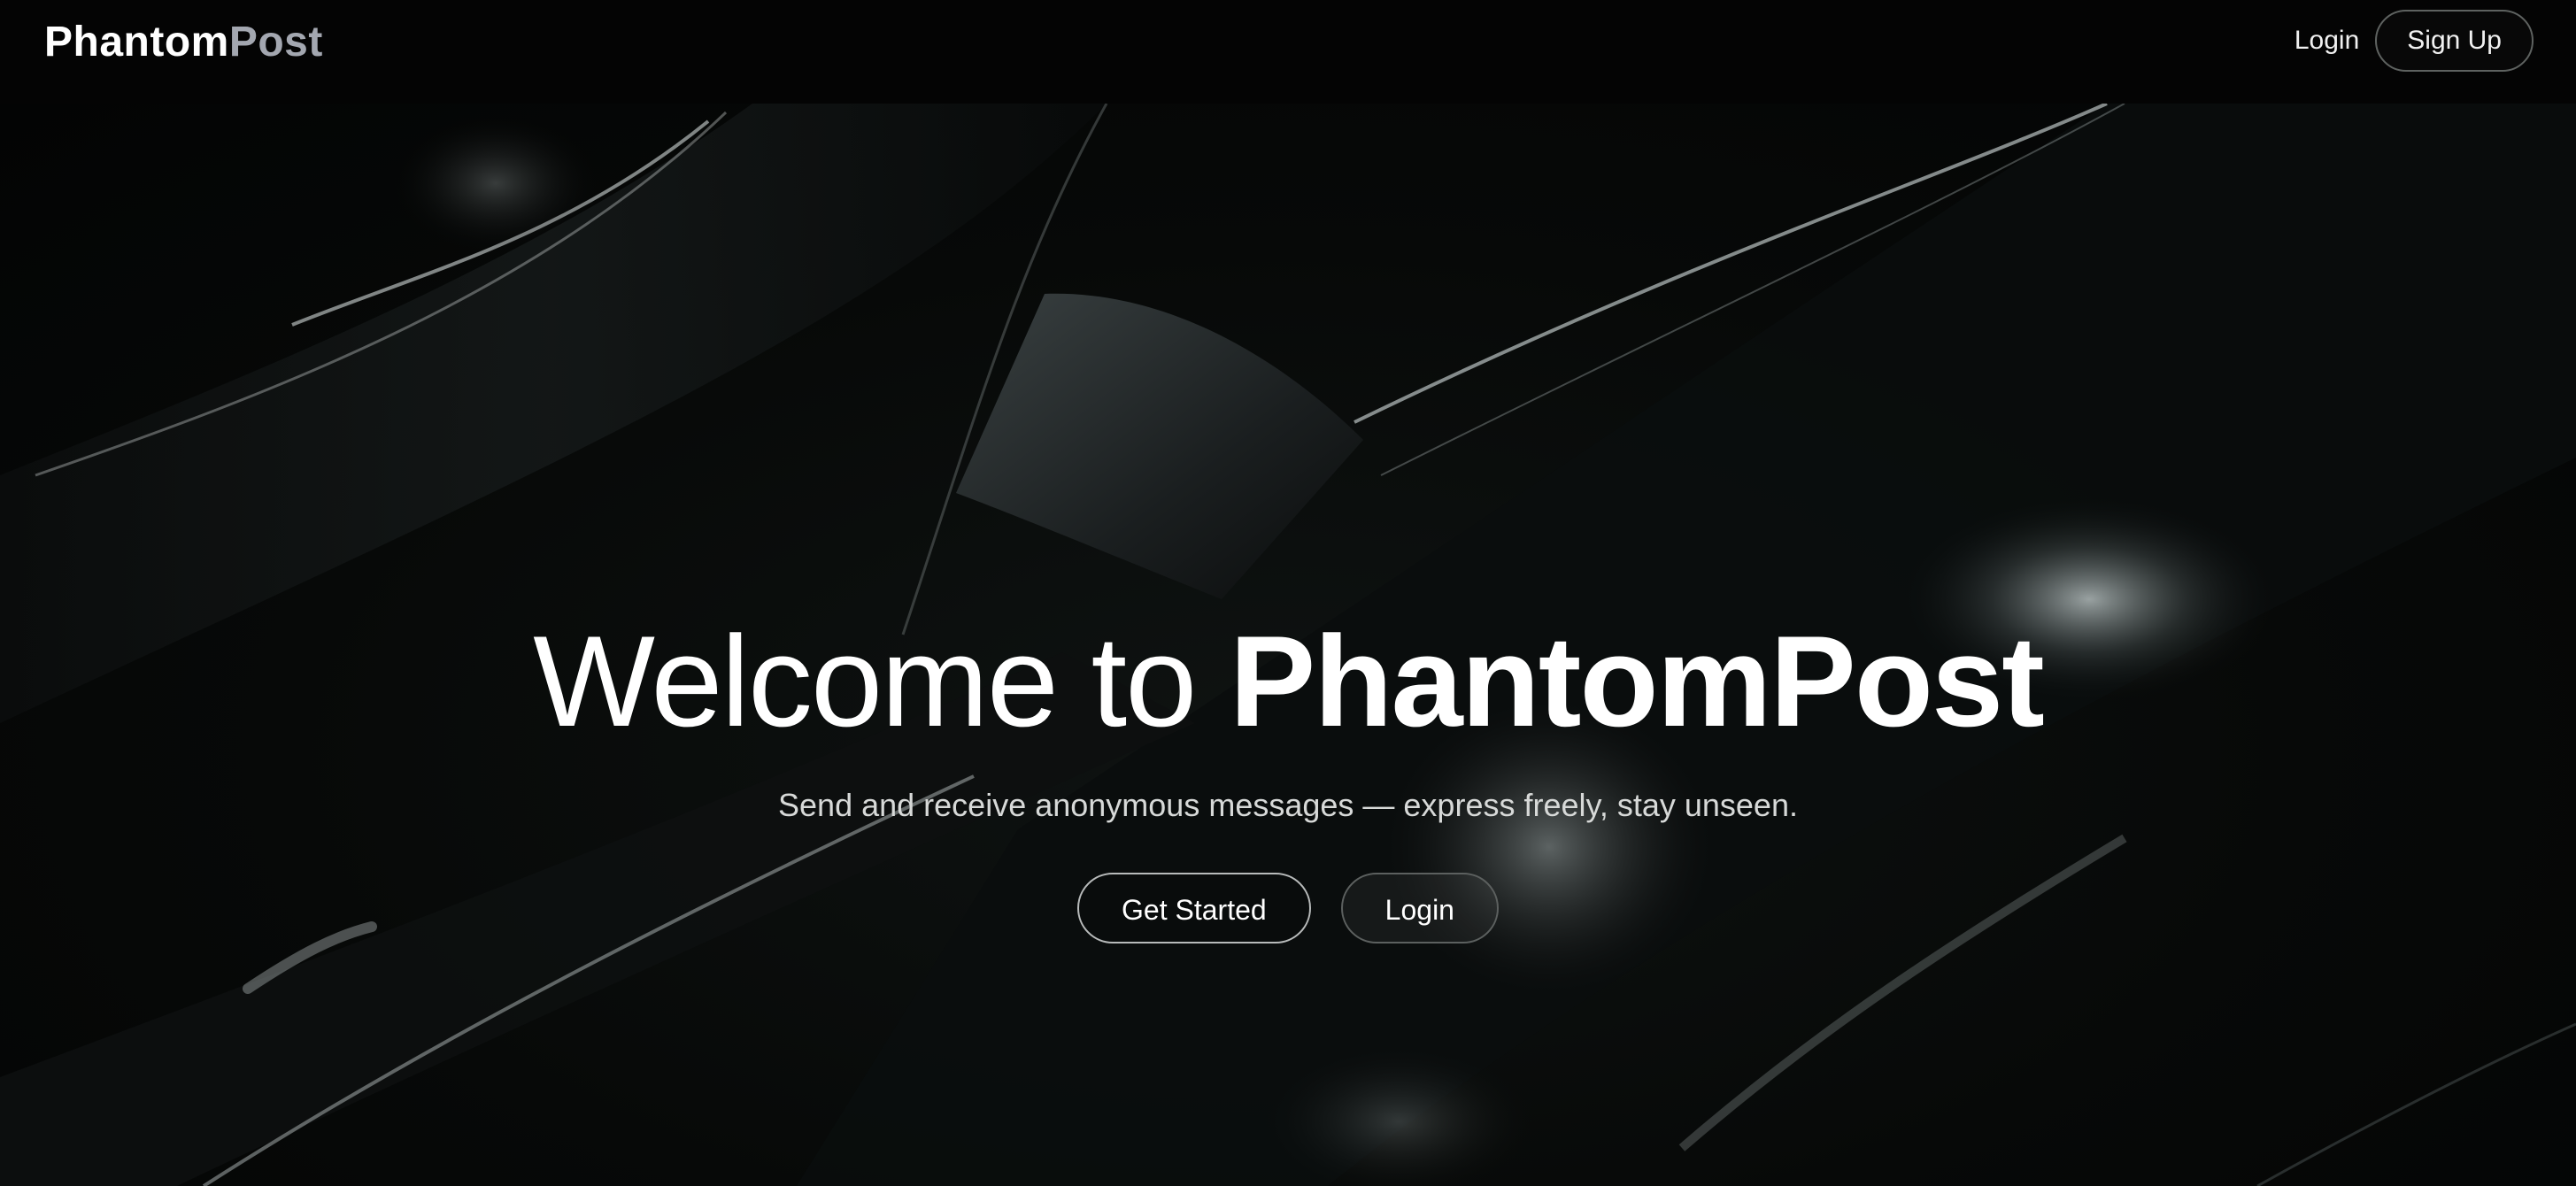  I want to click on nav-signup-button: Sign Up, so click(2454, 41).